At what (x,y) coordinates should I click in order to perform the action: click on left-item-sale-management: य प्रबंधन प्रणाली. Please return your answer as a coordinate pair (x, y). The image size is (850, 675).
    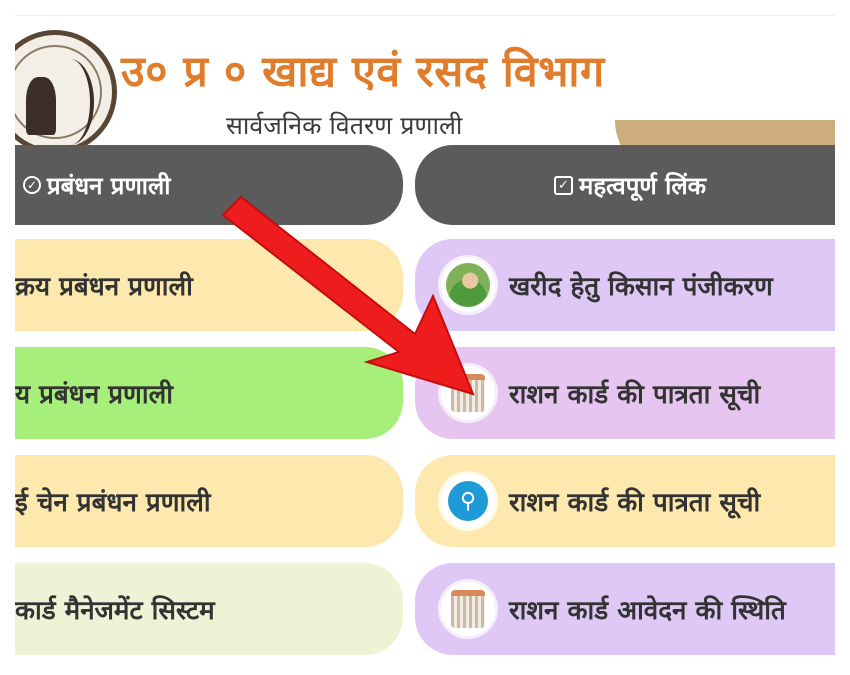
    Looking at the image, I should click on (209, 393).